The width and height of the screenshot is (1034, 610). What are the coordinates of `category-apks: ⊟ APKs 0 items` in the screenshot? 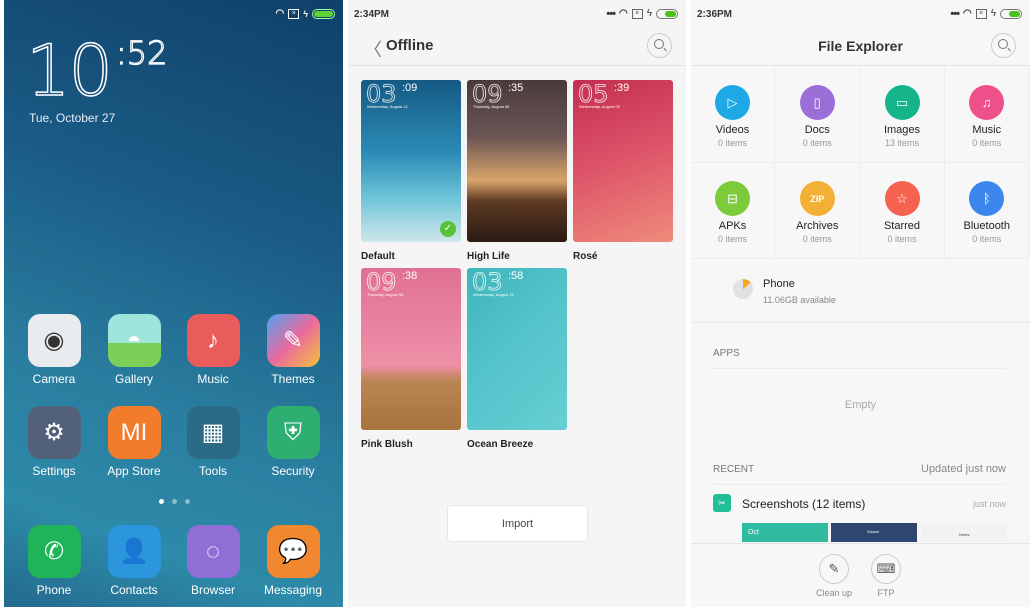 It's located at (733, 211).